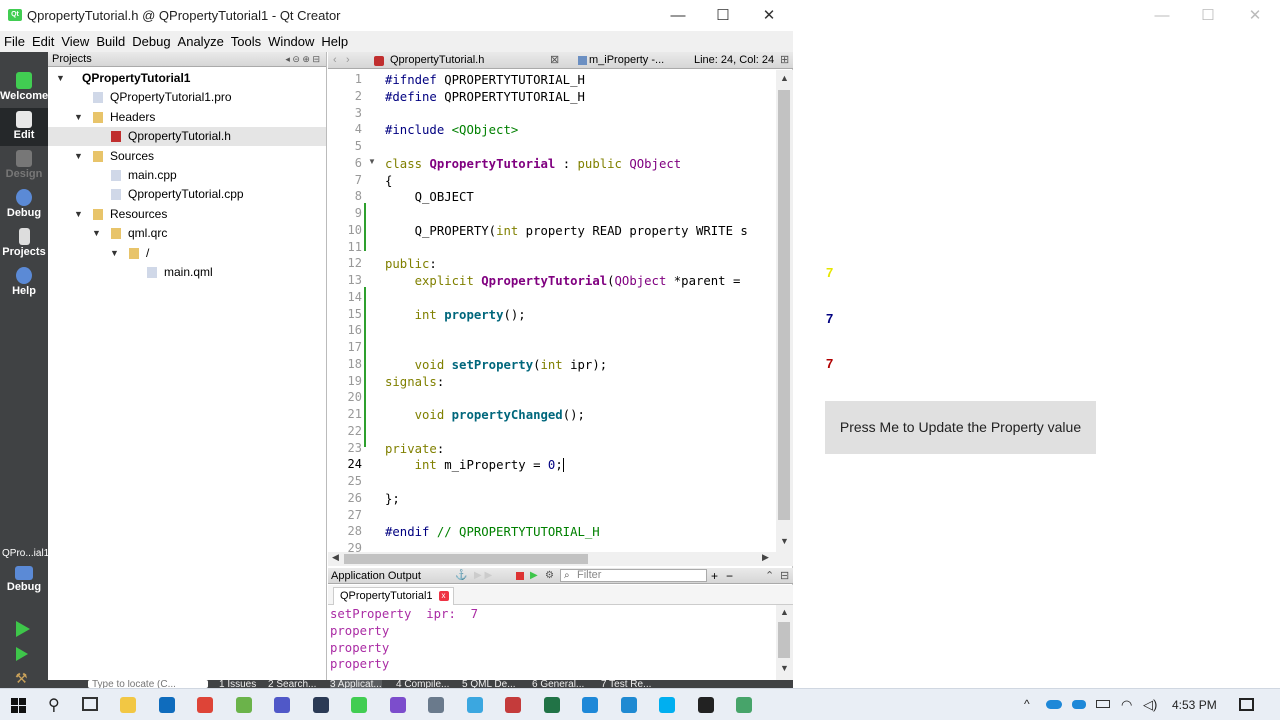  What do you see at coordinates (388, 181) in the screenshot?
I see `code-line: {` at bounding box center [388, 181].